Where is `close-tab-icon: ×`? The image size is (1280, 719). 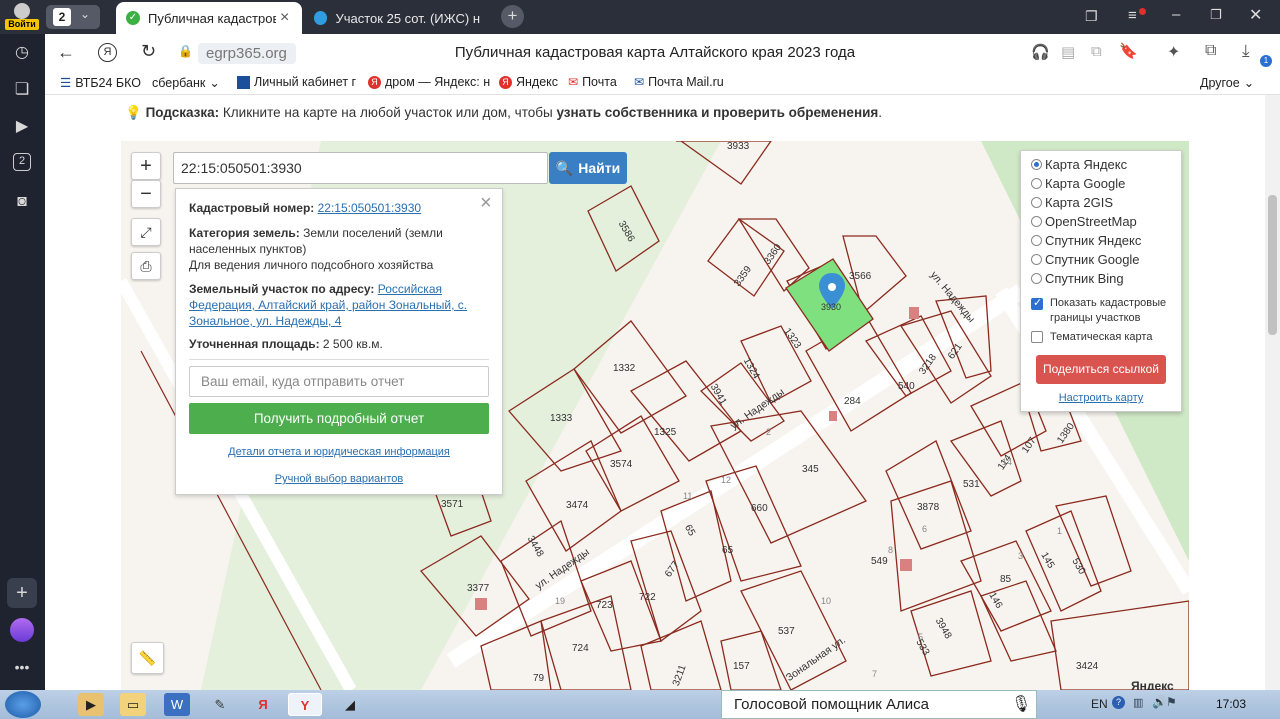 close-tab-icon: × is located at coordinates (284, 18).